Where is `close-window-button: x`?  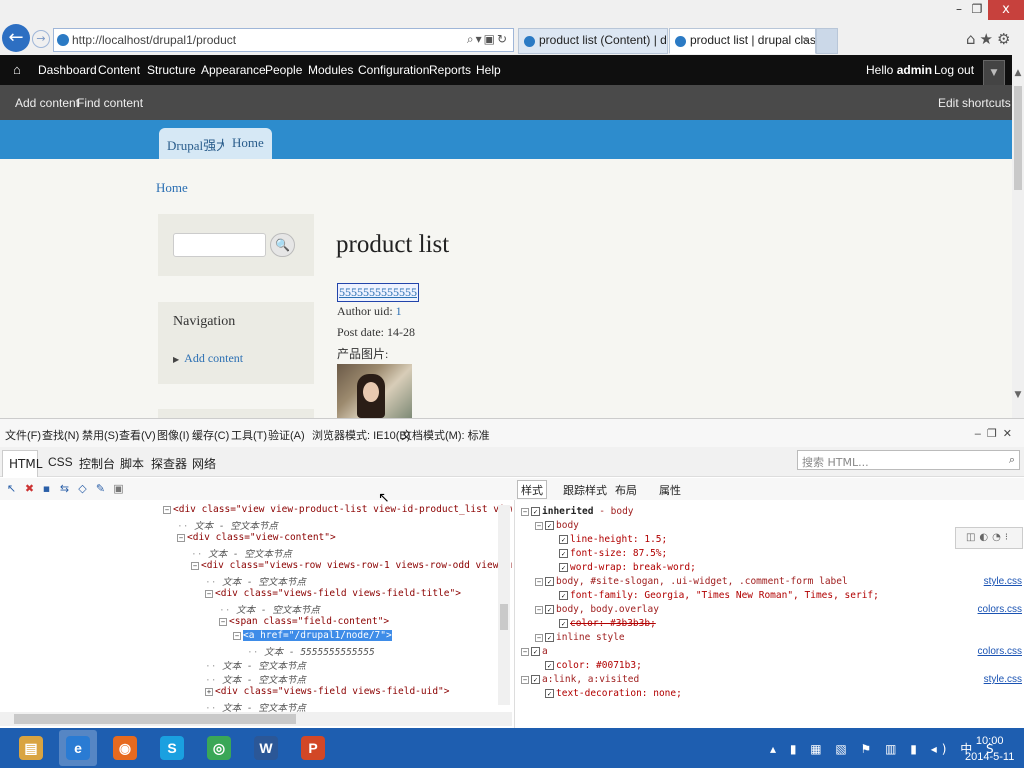 close-window-button: x is located at coordinates (1006, 10).